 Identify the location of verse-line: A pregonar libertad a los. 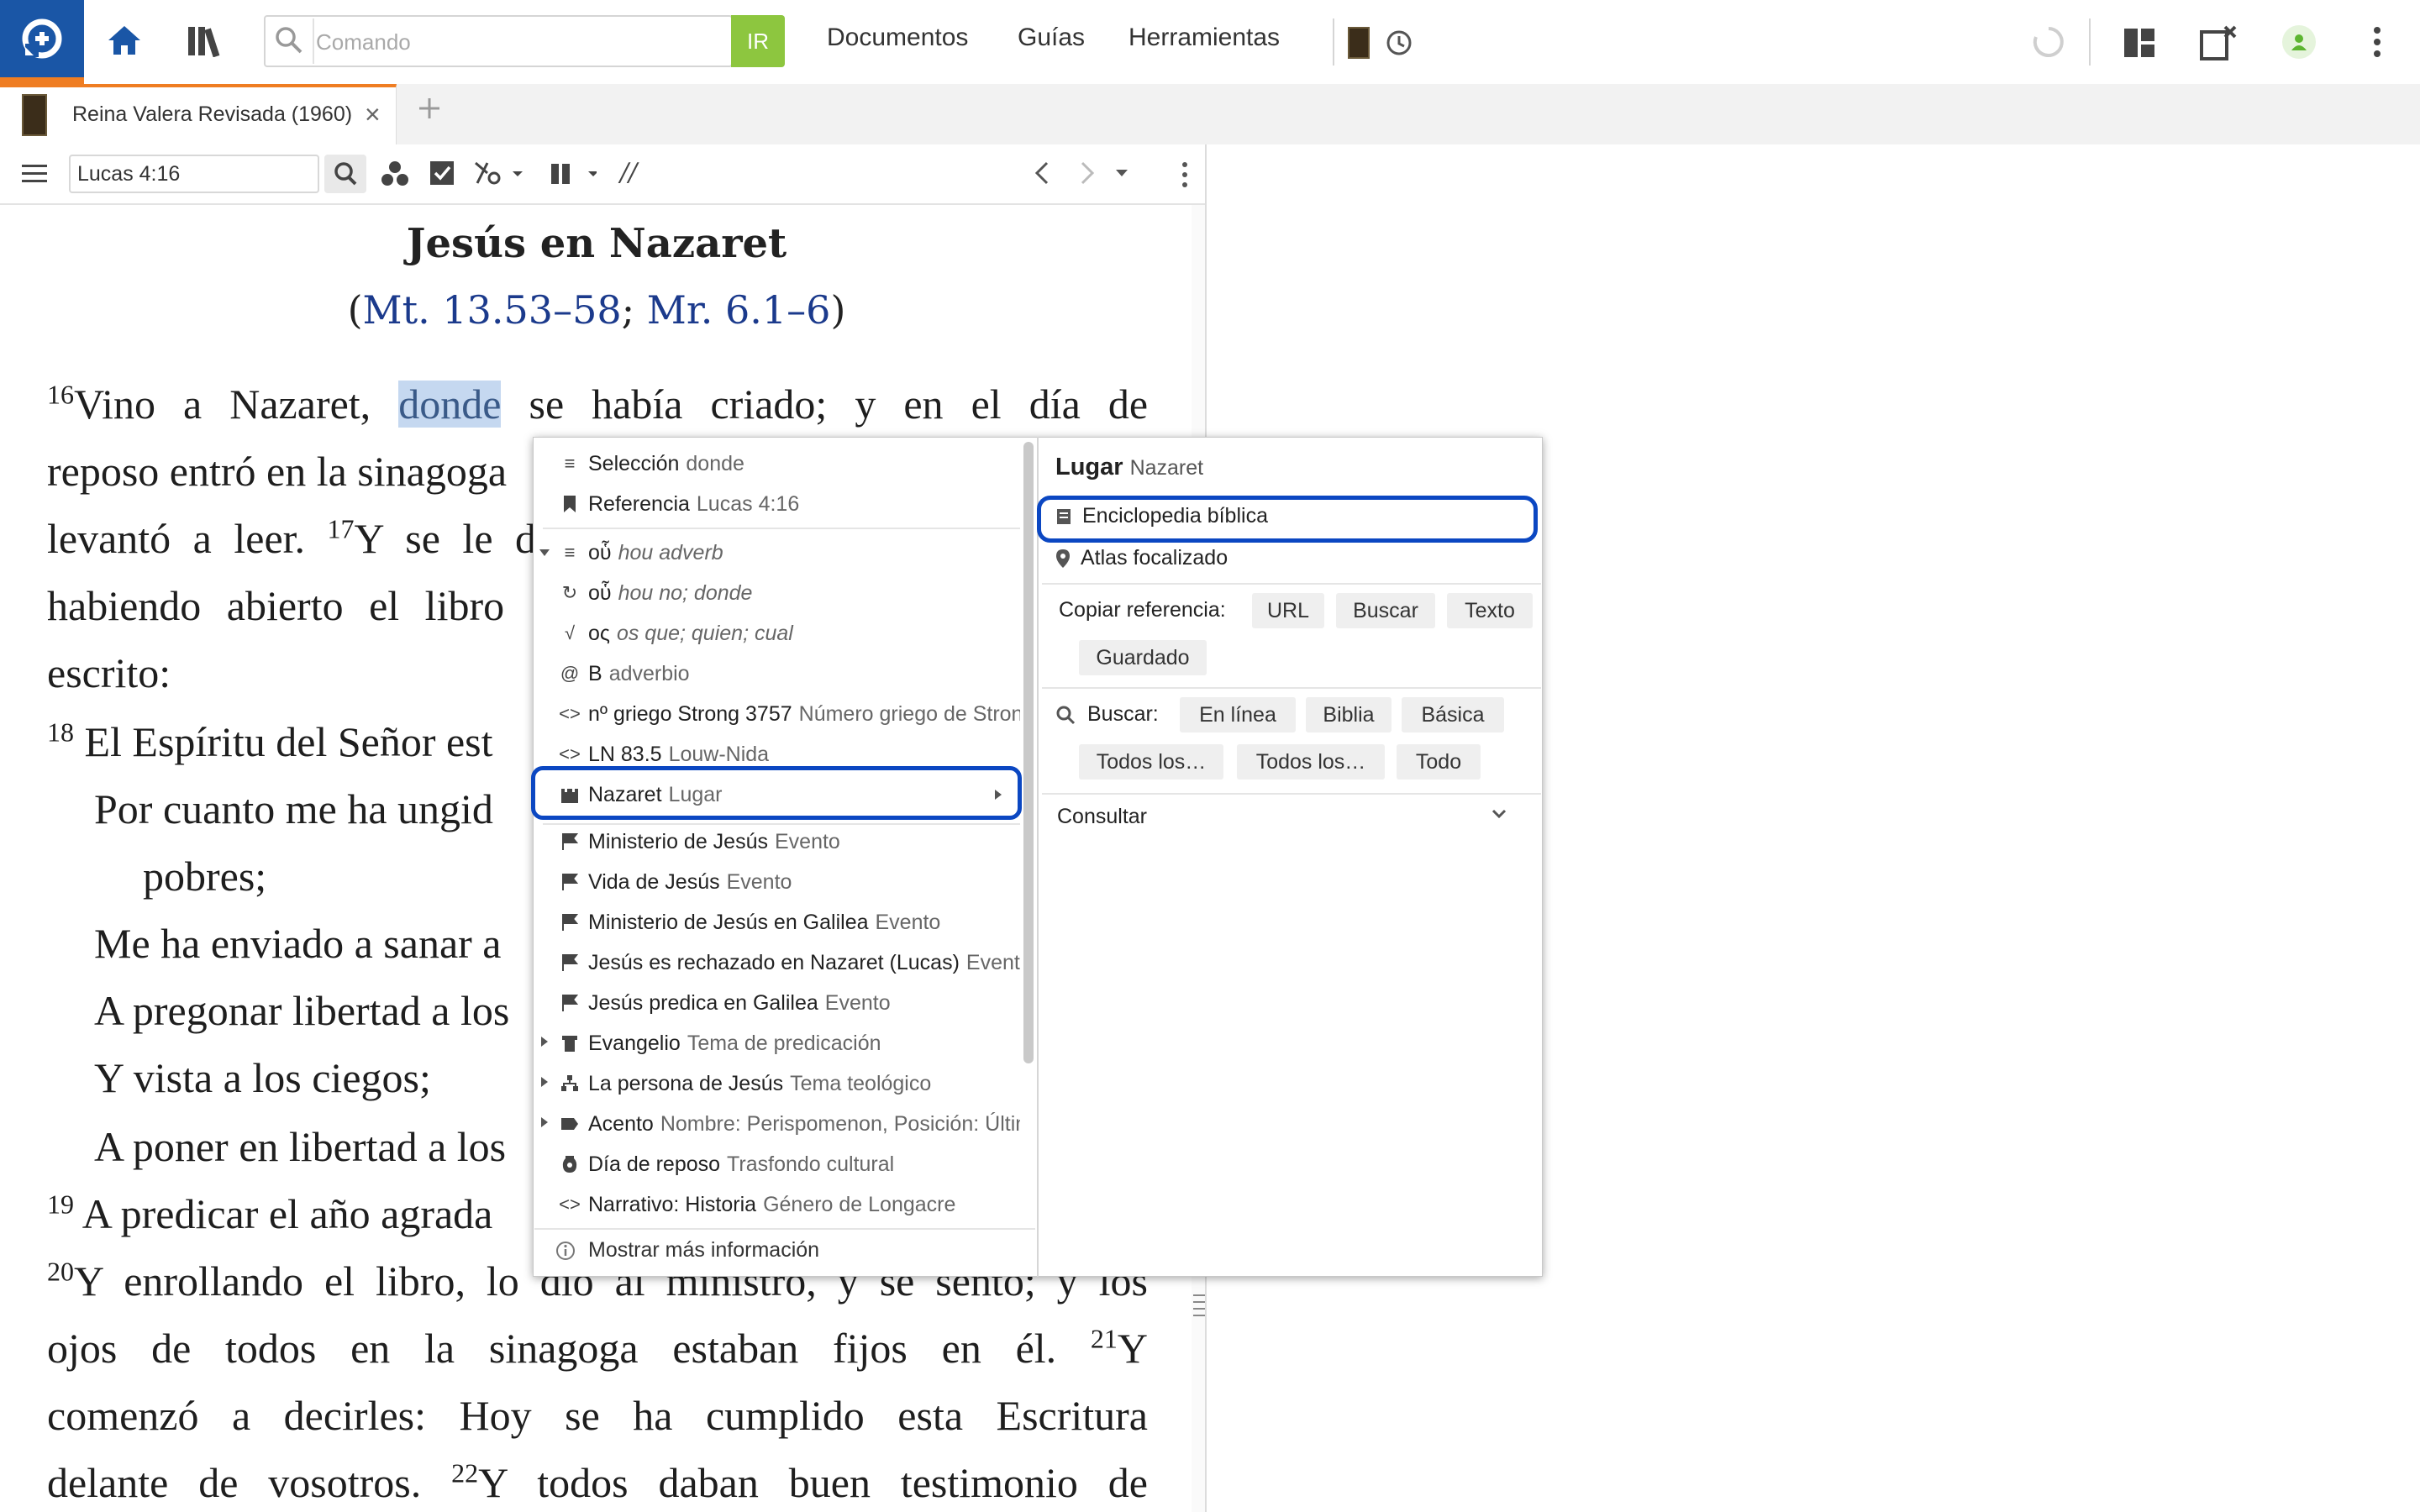
(302, 1010).